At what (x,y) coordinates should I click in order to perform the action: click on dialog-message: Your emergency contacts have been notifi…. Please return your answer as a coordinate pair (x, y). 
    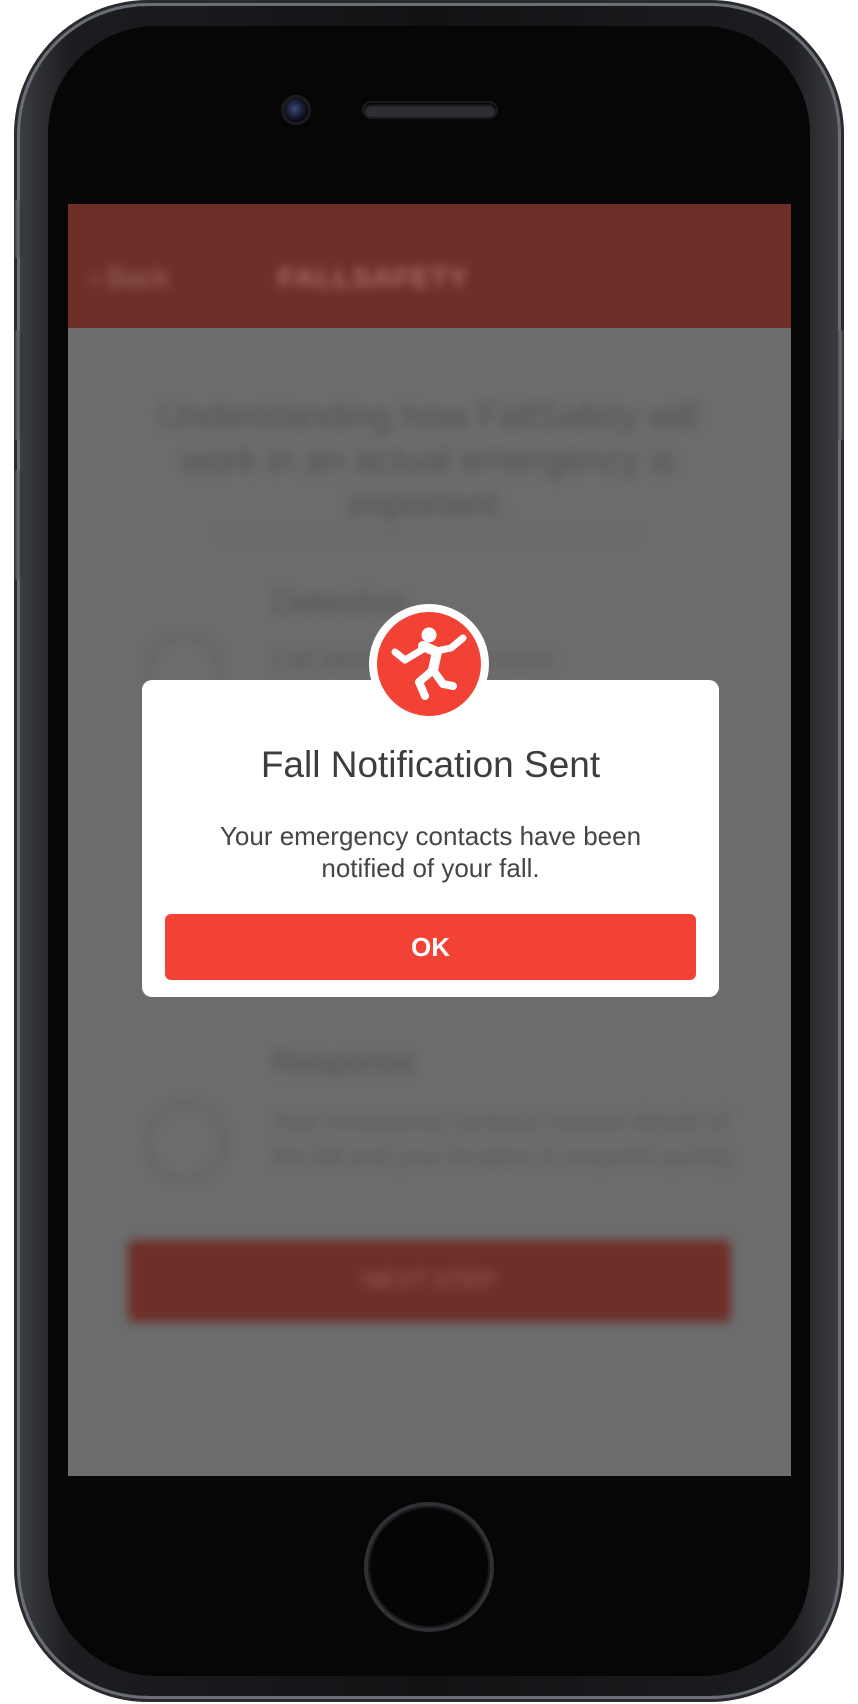
    Looking at the image, I should click on (430, 852).